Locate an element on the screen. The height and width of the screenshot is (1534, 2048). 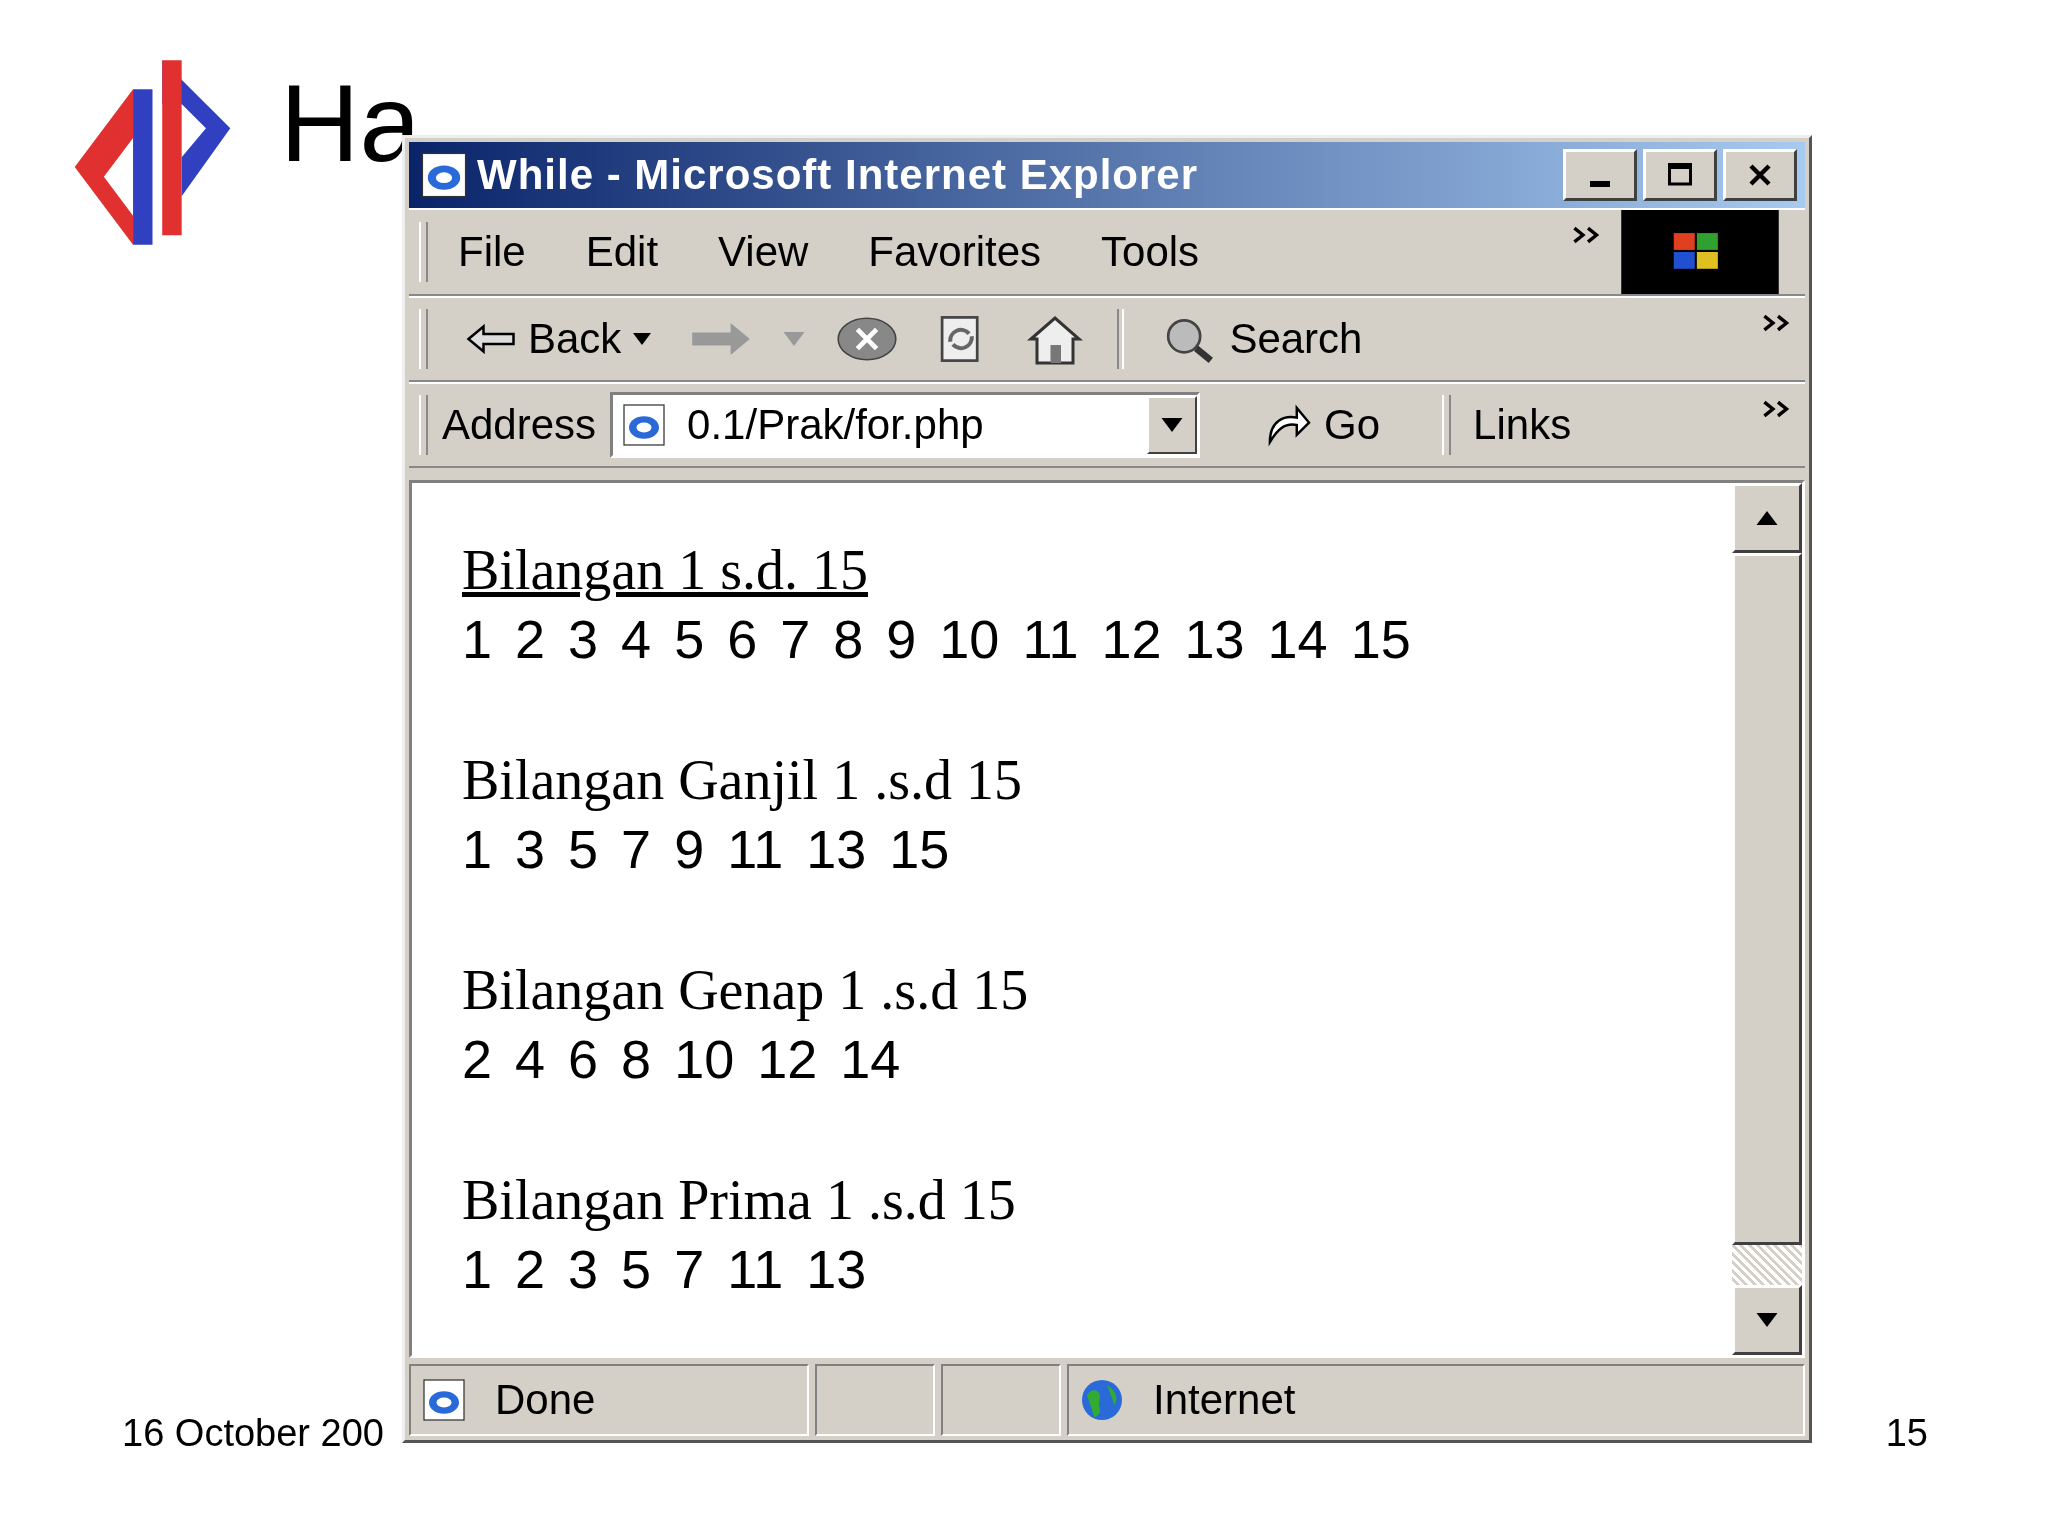
status-pane: Done is located at coordinates (609, 1400).